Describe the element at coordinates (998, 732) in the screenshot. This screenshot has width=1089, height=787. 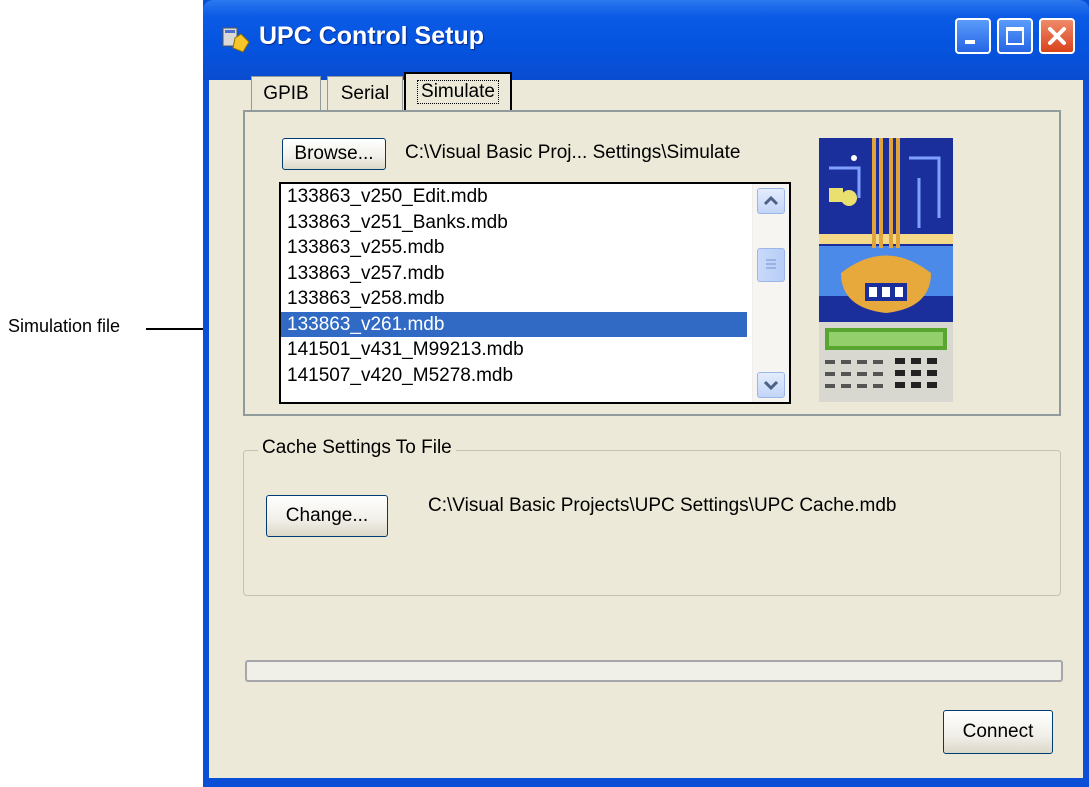
I see `connect-button: Connect` at that location.